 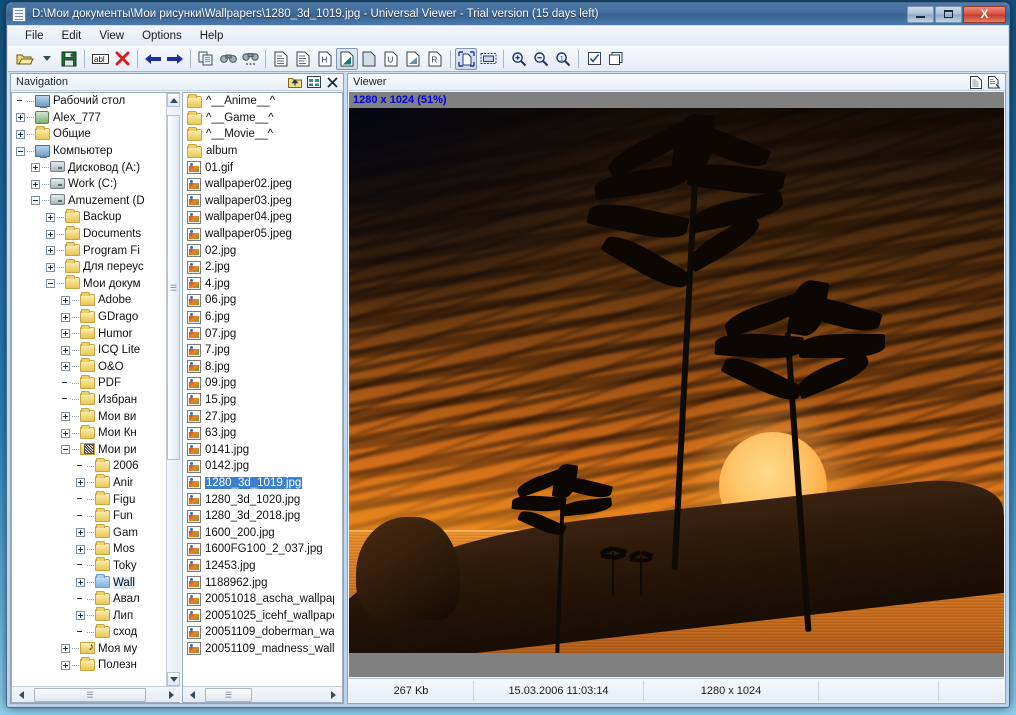 What do you see at coordinates (89, 449) in the screenshot?
I see `tree-item: Мои ри` at bounding box center [89, 449].